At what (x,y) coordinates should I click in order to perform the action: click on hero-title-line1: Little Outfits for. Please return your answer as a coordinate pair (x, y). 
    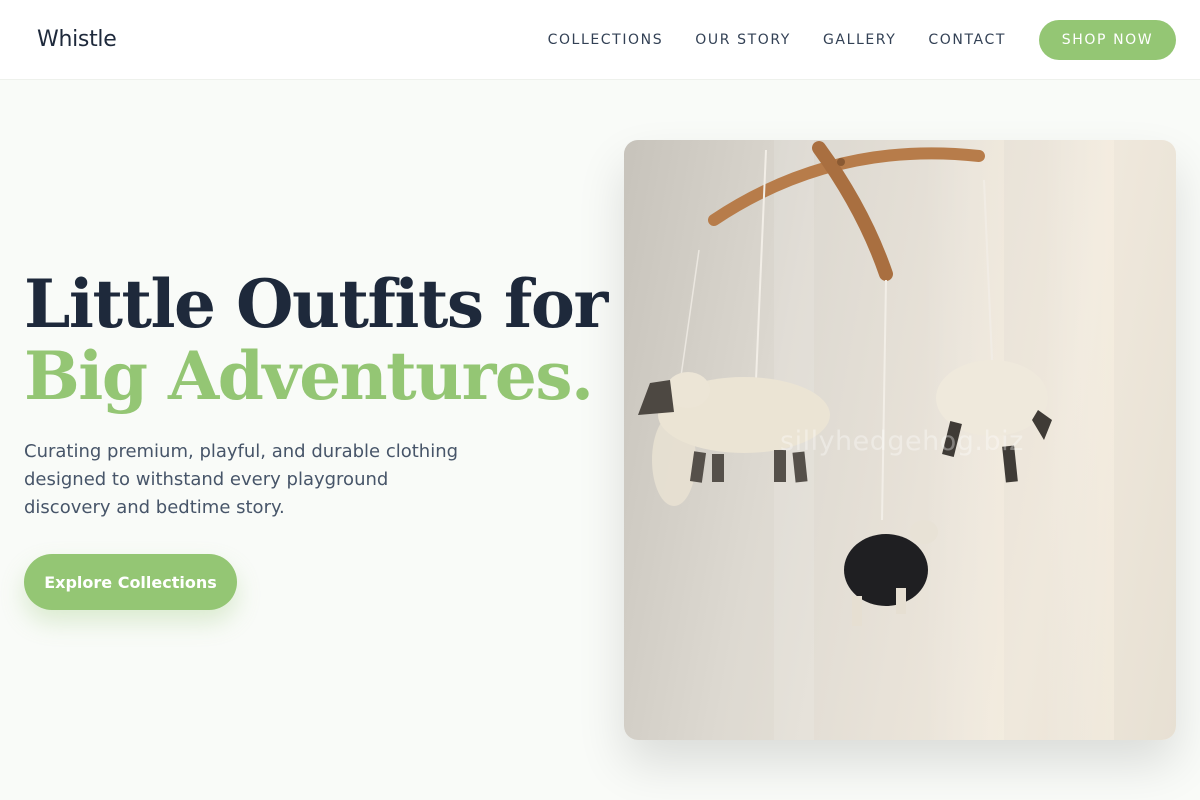
    Looking at the image, I should click on (316, 304).